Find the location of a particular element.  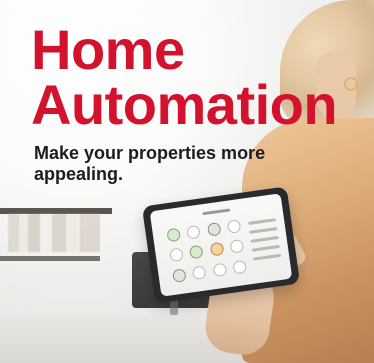

camera-icon is located at coordinates (214, 229).